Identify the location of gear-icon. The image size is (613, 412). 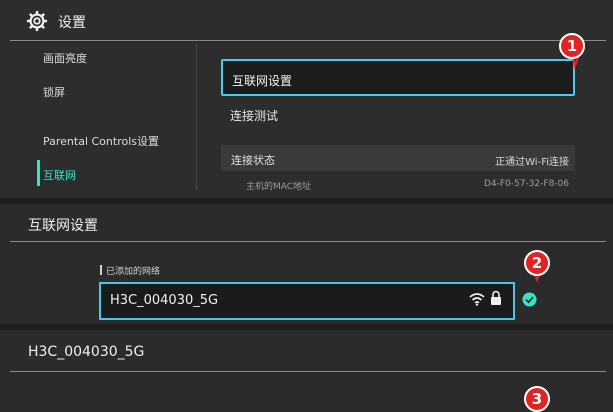
(37, 21).